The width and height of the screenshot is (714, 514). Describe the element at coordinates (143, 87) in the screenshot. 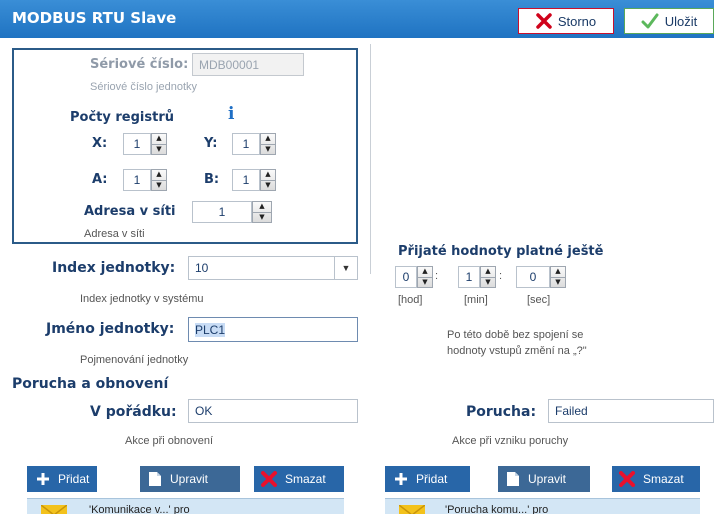

I see `serial-help: Sériové číslo jednotky` at that location.